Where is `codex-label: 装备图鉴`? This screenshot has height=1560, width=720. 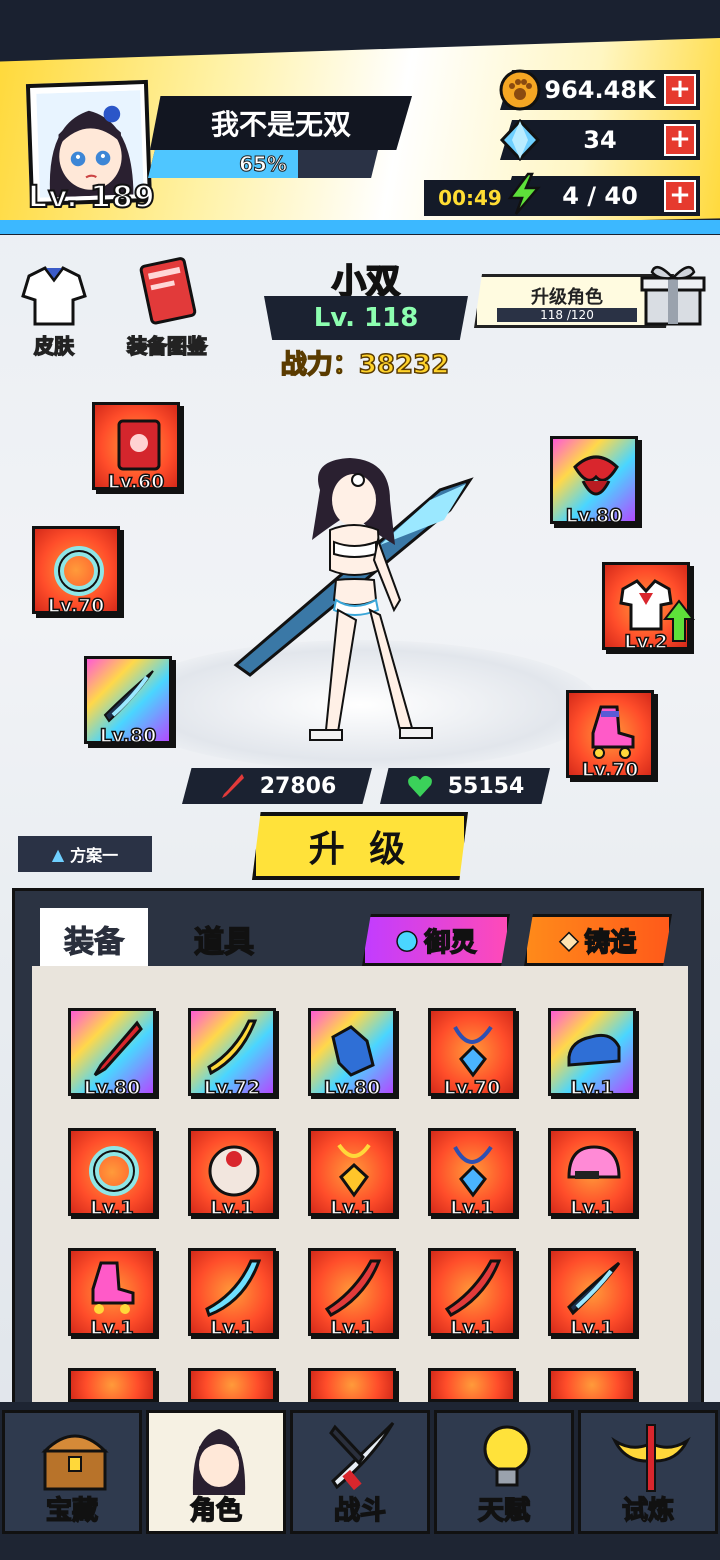
codex-label: 装备图鉴 is located at coordinates (167, 346).